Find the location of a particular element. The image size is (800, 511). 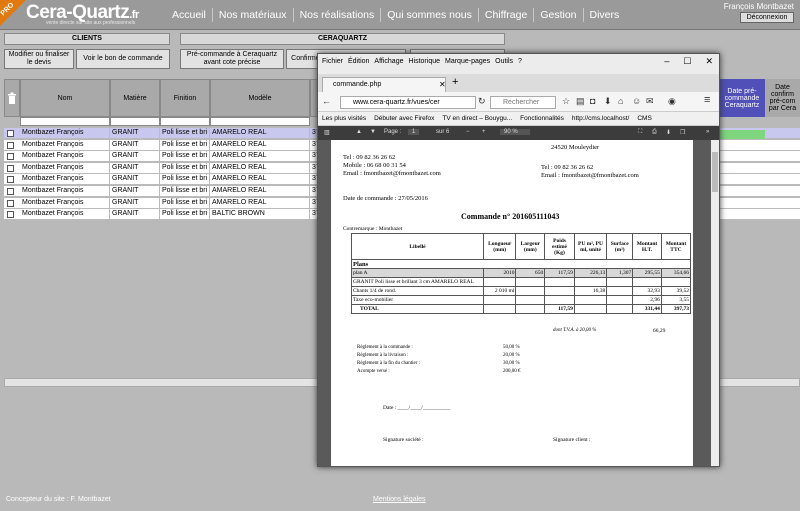

pocket-icon: ◘ is located at coordinates (592, 101).